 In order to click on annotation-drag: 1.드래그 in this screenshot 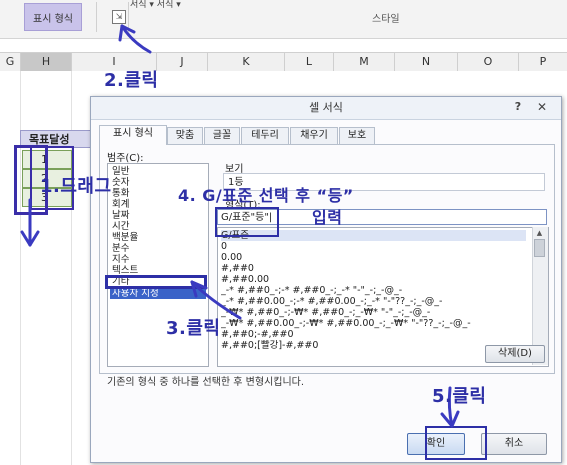, I will do `click(76, 186)`.